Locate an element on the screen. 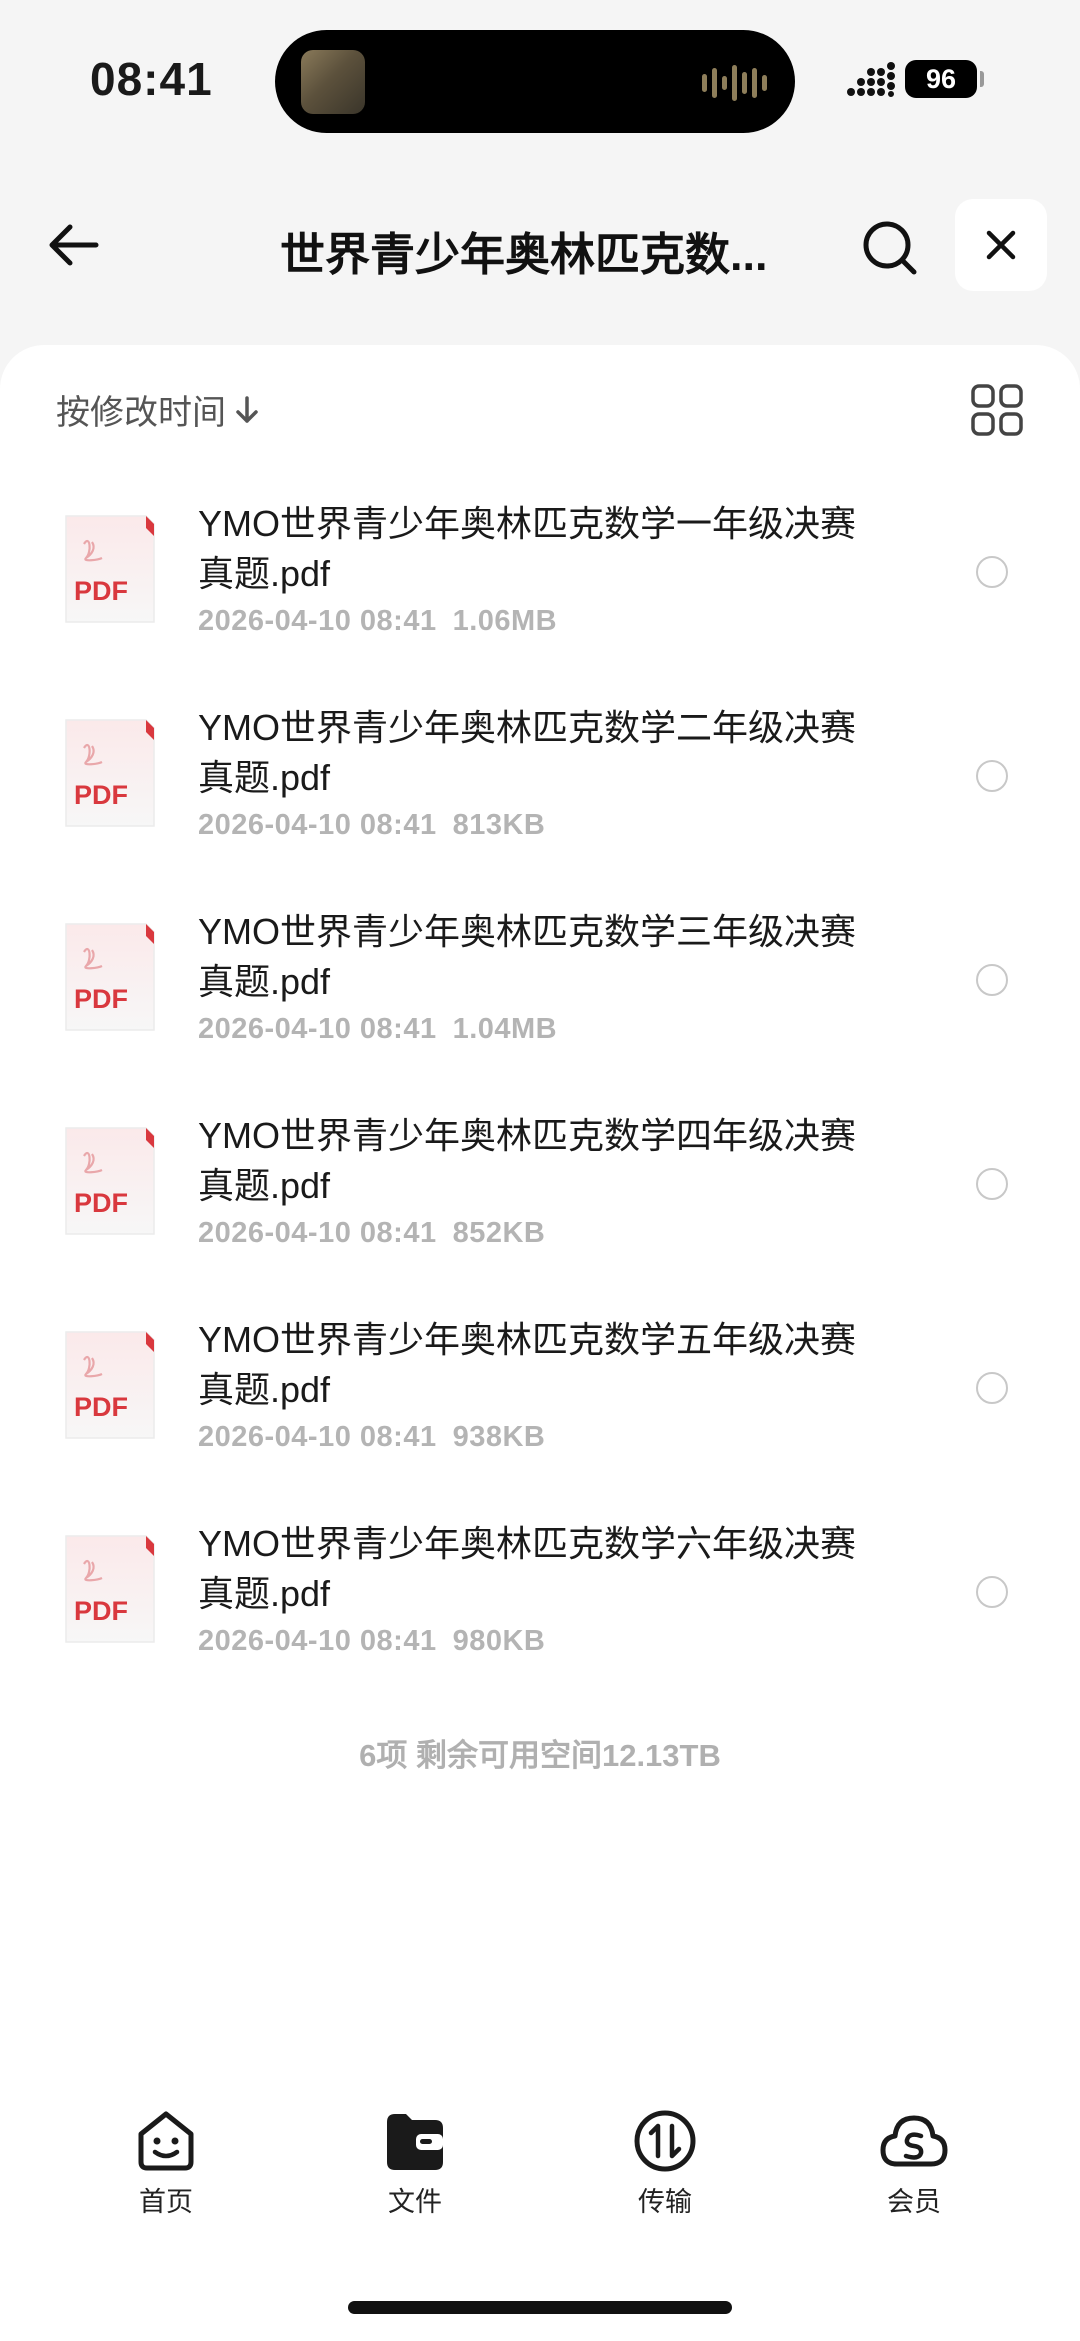  tab-transfer: 传输 is located at coordinates (665, 2170).